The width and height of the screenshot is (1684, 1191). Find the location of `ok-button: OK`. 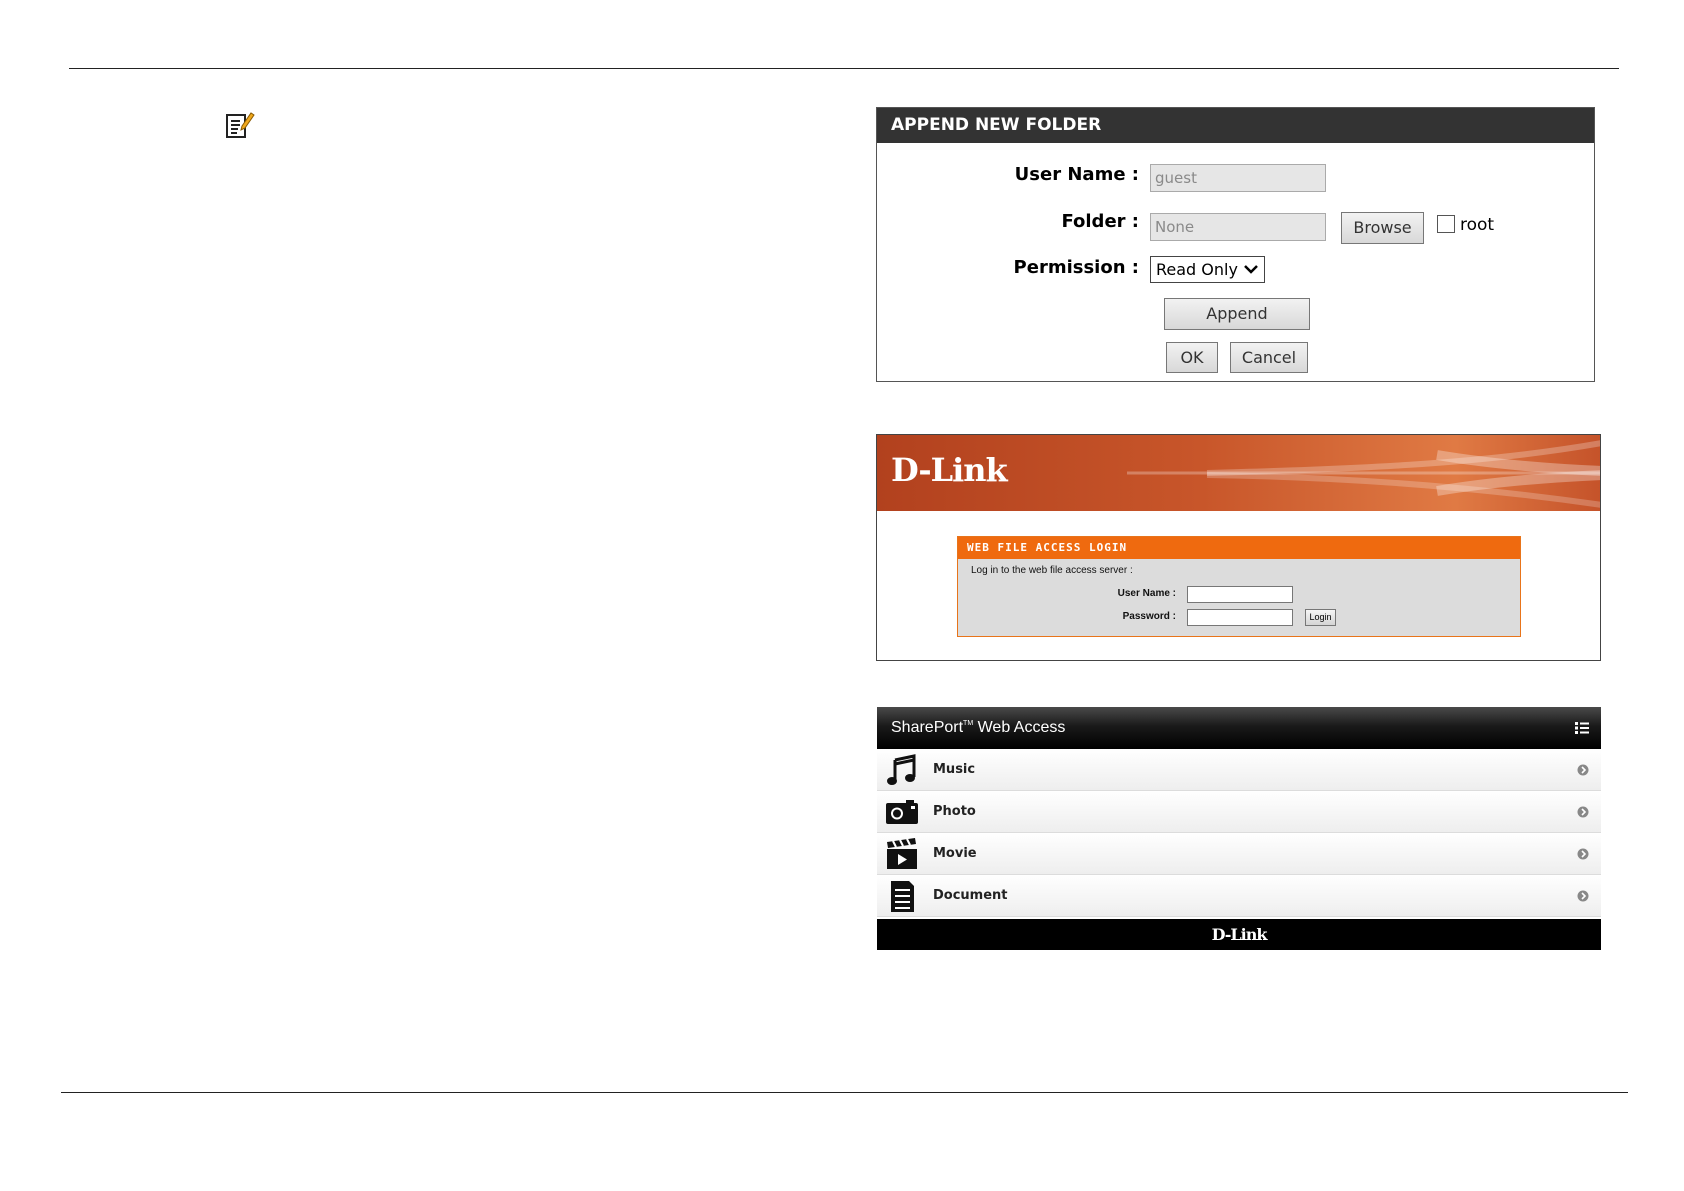

ok-button: OK is located at coordinates (1192, 357).